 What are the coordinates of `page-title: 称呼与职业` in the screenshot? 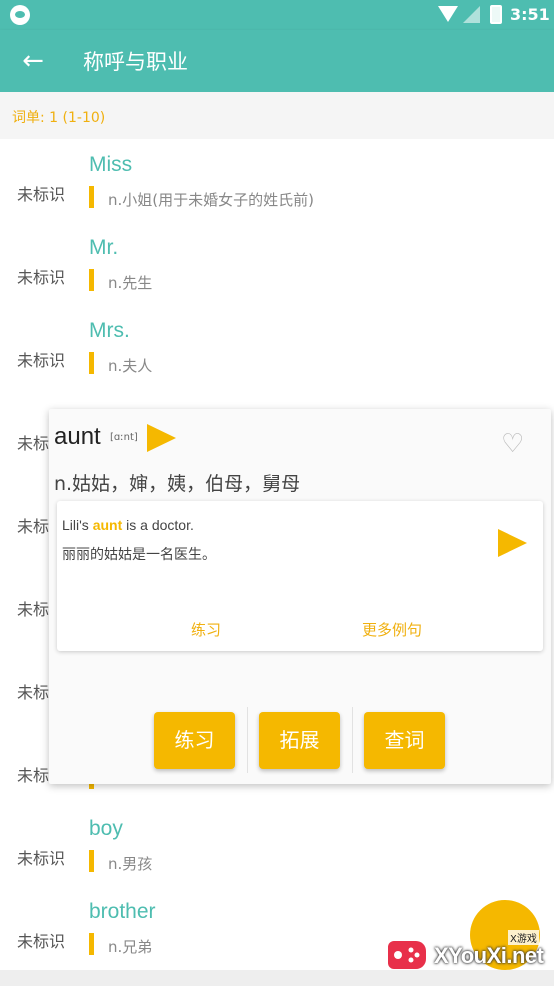 It's located at (135, 62).